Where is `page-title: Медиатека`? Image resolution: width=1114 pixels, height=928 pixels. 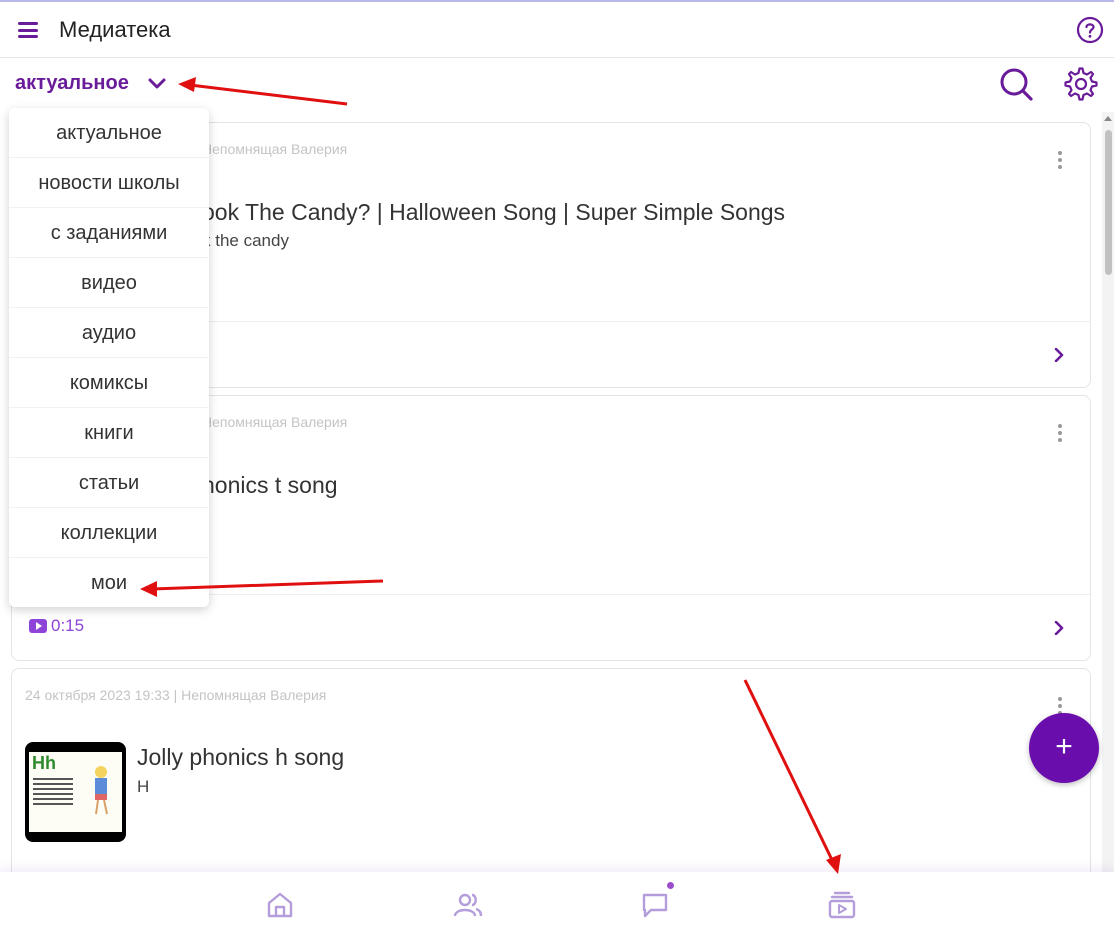 page-title: Медиатека is located at coordinates (115, 29).